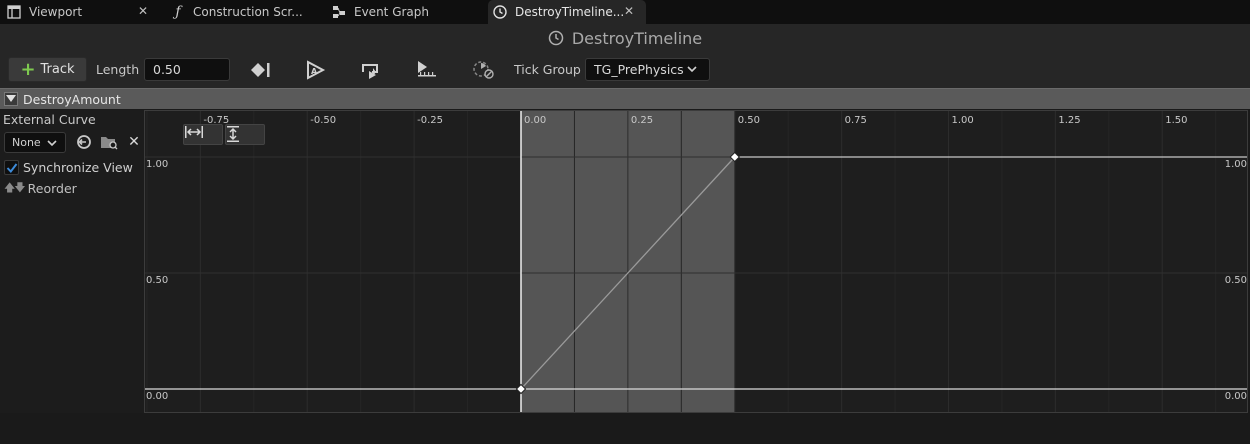  I want to click on tab-label: Event Graph, so click(391, 12).